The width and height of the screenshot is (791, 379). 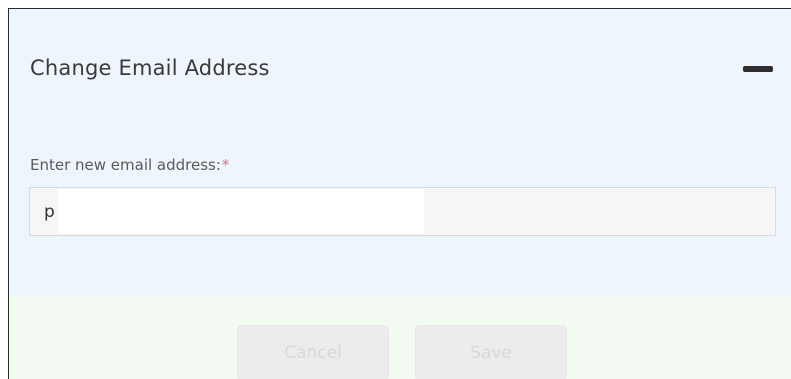 I want to click on save-button: Save, so click(x=491, y=352).